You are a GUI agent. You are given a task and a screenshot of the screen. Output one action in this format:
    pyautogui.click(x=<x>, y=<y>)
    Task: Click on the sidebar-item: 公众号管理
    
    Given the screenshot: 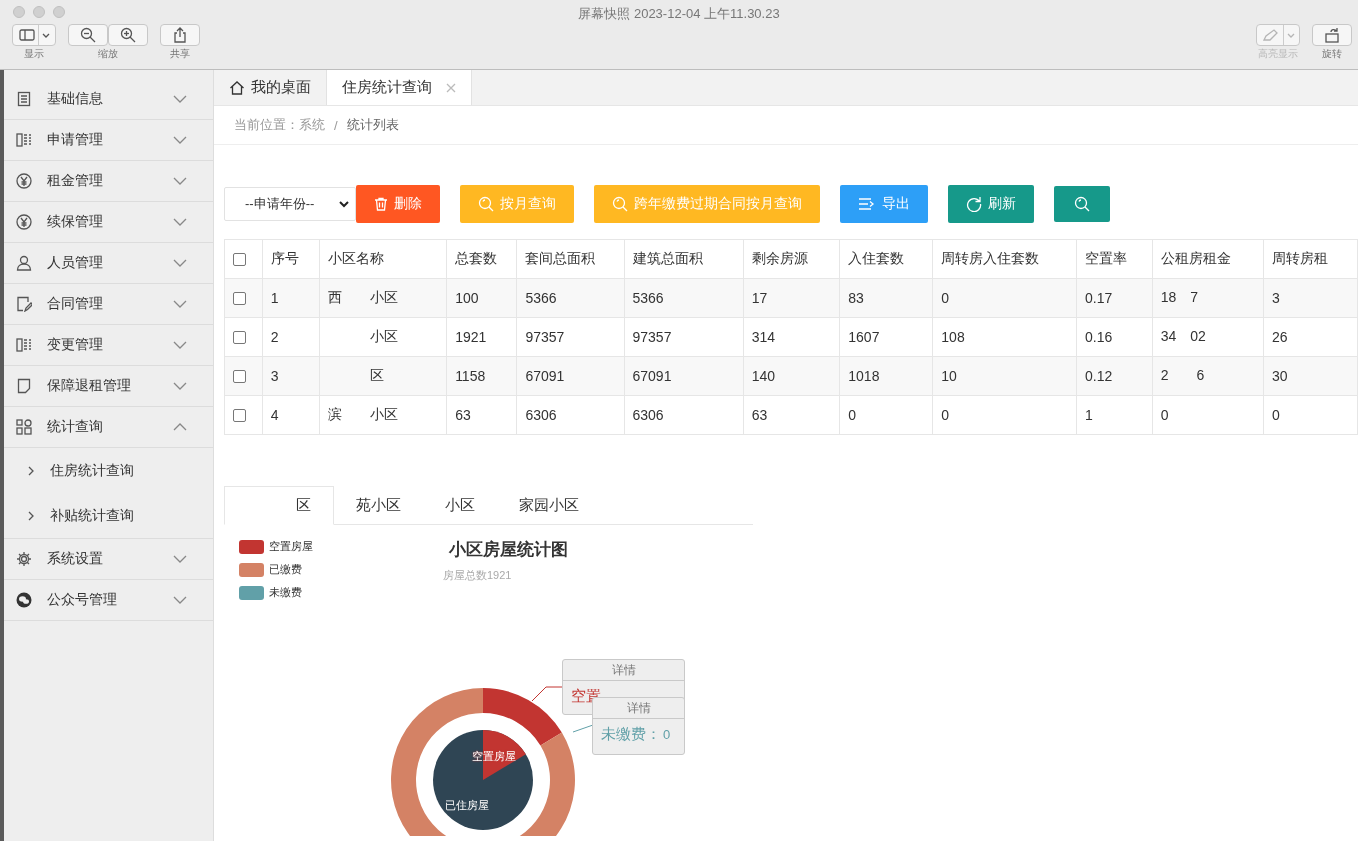 What is the action you would take?
    pyautogui.click(x=108, y=600)
    